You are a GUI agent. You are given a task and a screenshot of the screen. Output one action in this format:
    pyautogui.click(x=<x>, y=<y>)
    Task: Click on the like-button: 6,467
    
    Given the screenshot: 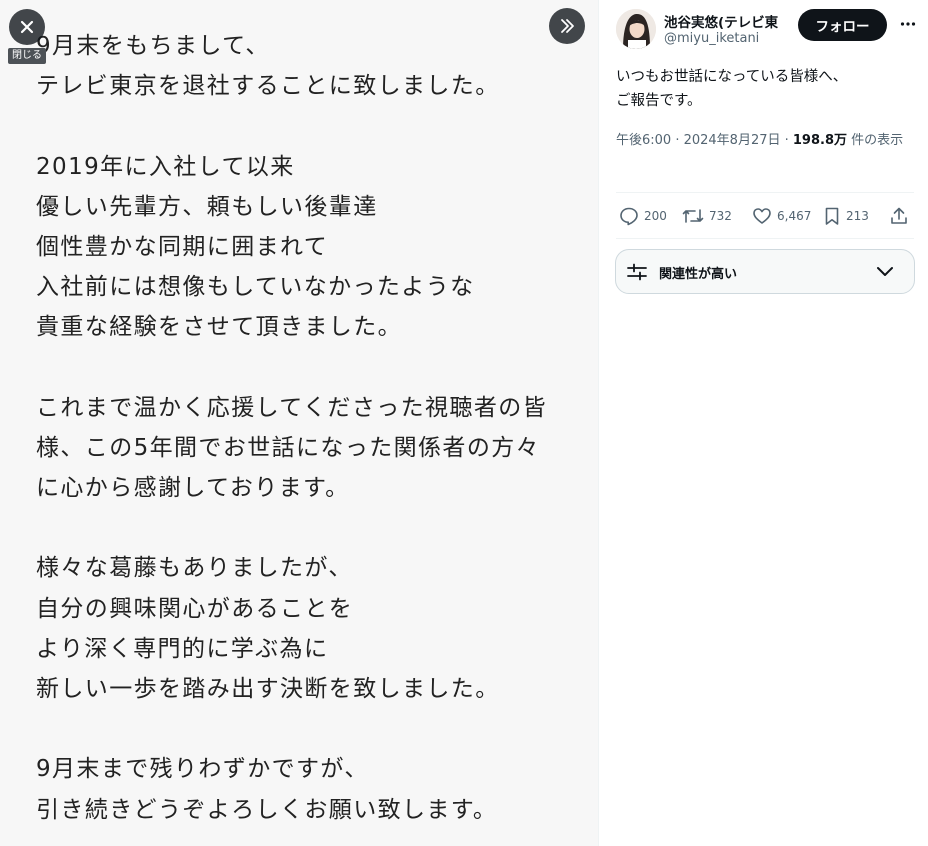 What is the action you would take?
    pyautogui.click(x=781, y=216)
    